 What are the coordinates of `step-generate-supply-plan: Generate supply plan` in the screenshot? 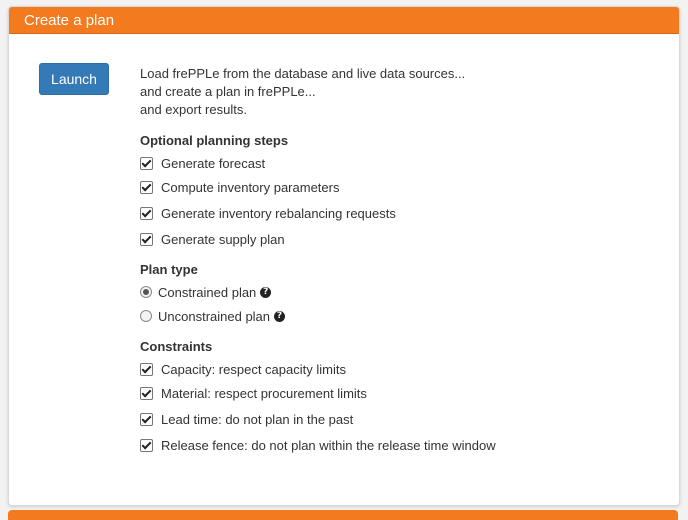 It's located at (400, 239).